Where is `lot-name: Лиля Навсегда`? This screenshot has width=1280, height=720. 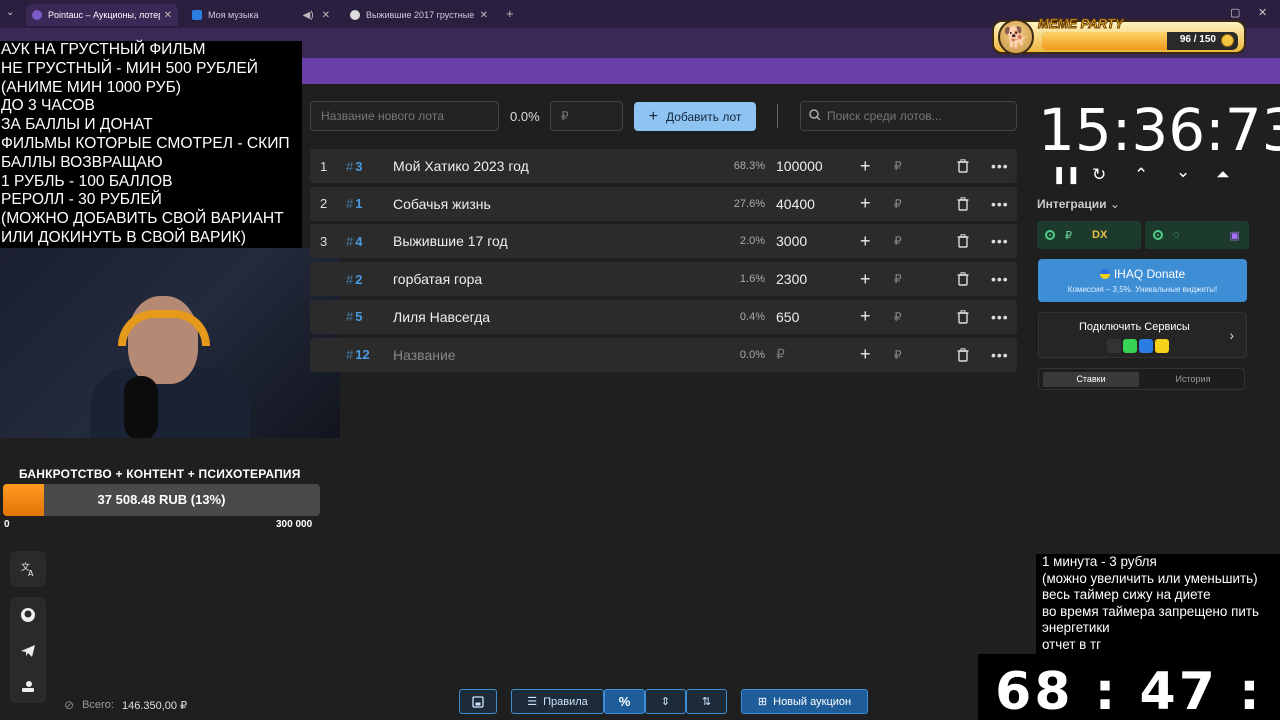
lot-name: Лиля Навсегда is located at coordinates (441, 317).